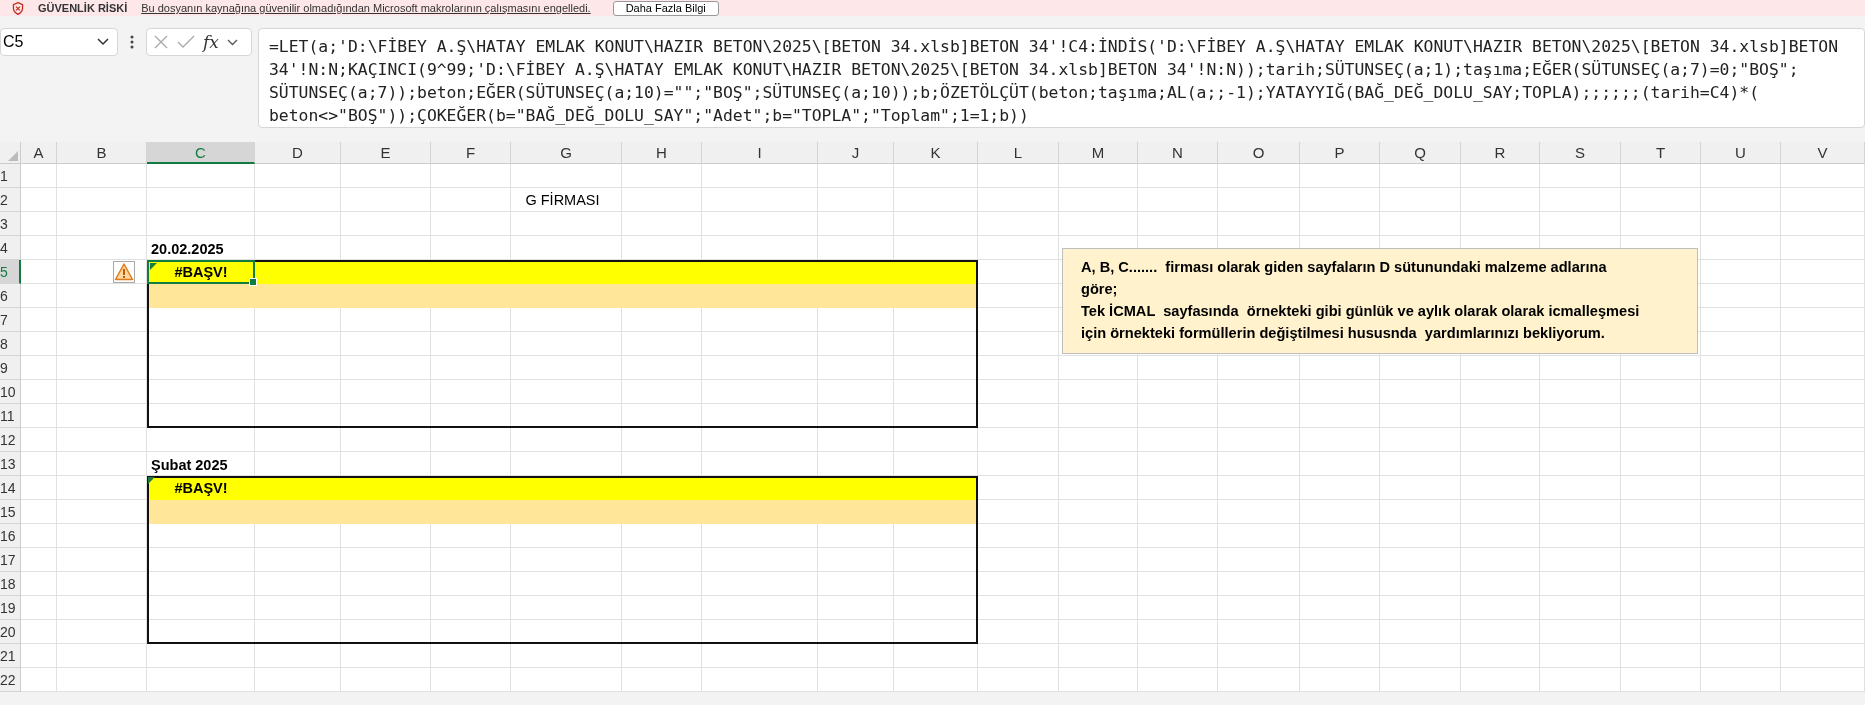  I want to click on row-header: 11, so click(10, 416).